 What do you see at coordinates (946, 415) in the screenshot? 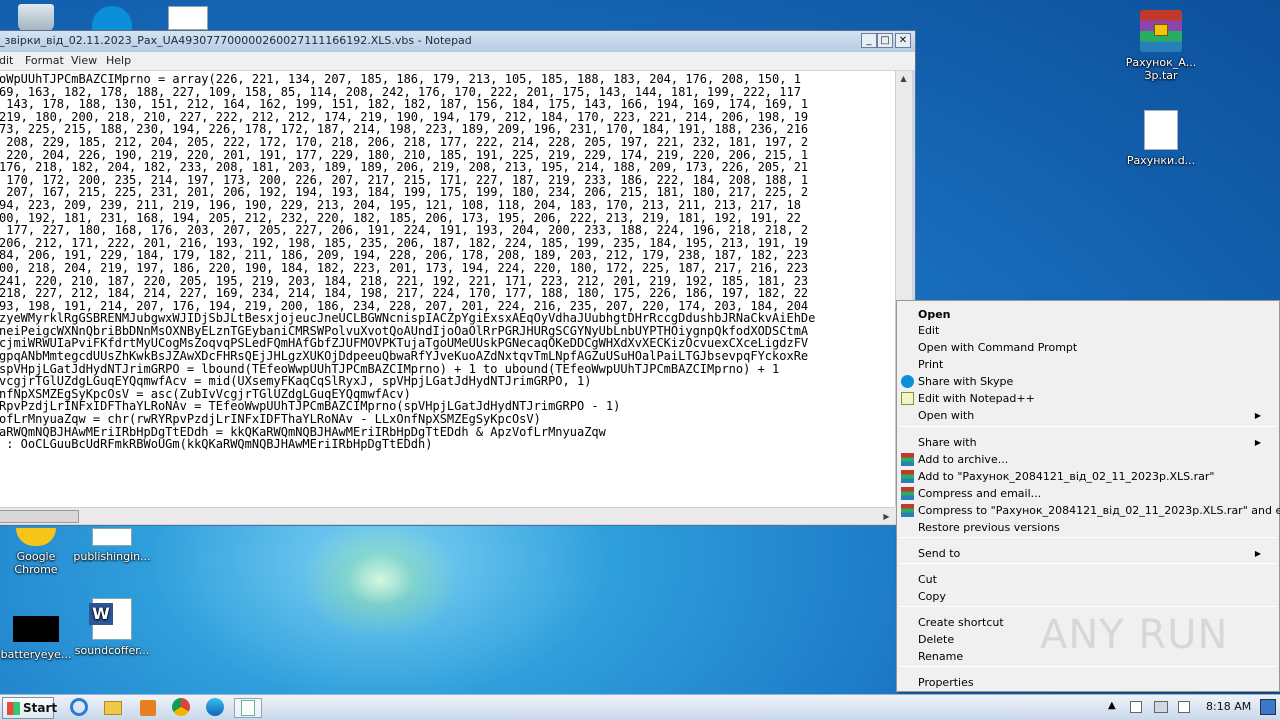
I see `menu-item-label: Open with` at bounding box center [946, 415].